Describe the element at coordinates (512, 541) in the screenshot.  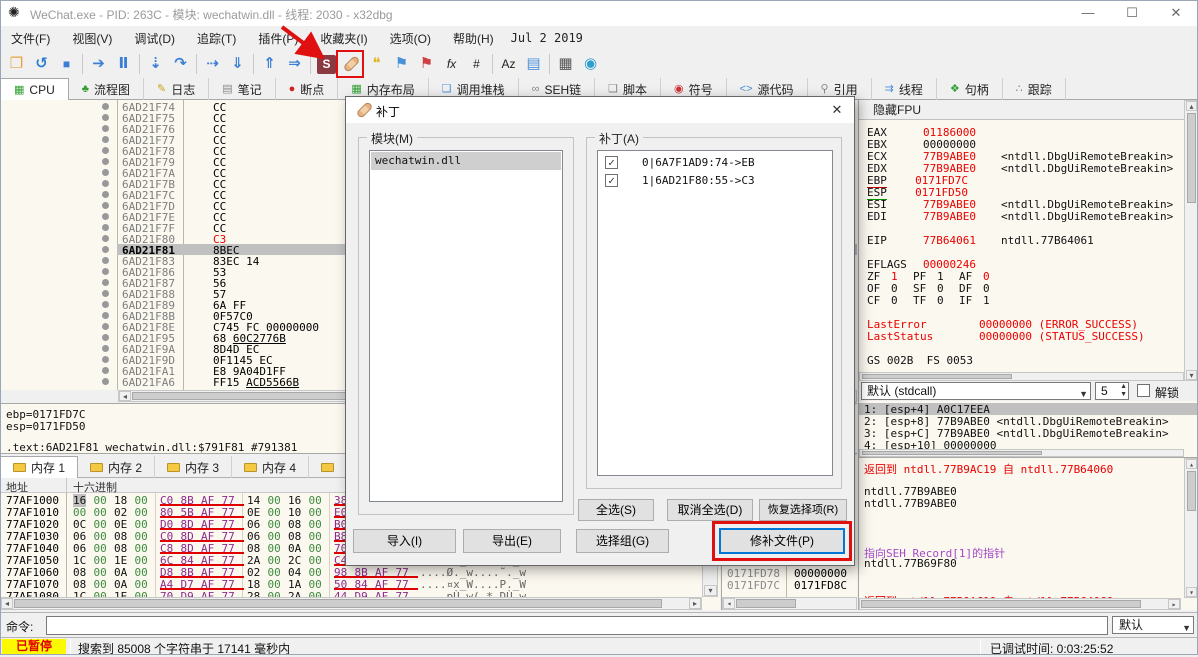
I see `export-button: 导出(E)` at that location.